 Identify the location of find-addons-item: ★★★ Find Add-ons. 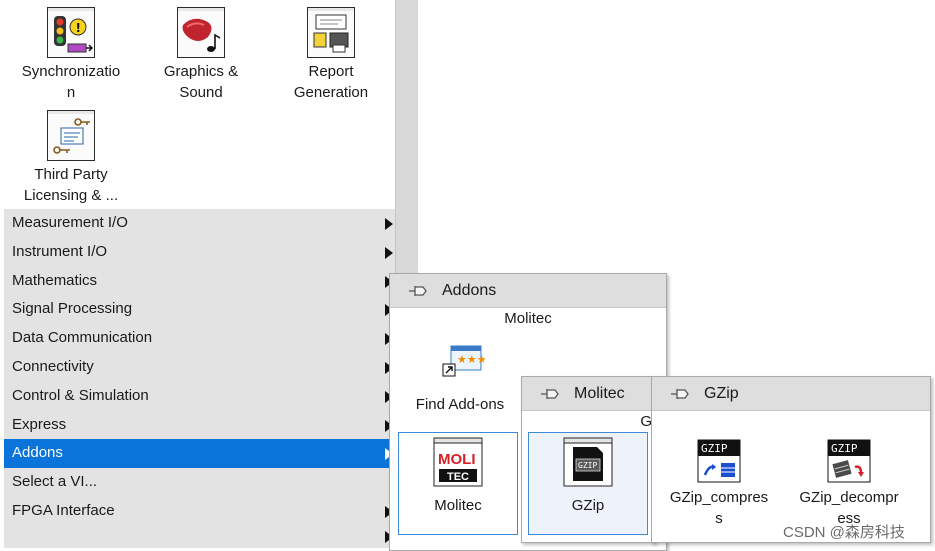
(460, 379).